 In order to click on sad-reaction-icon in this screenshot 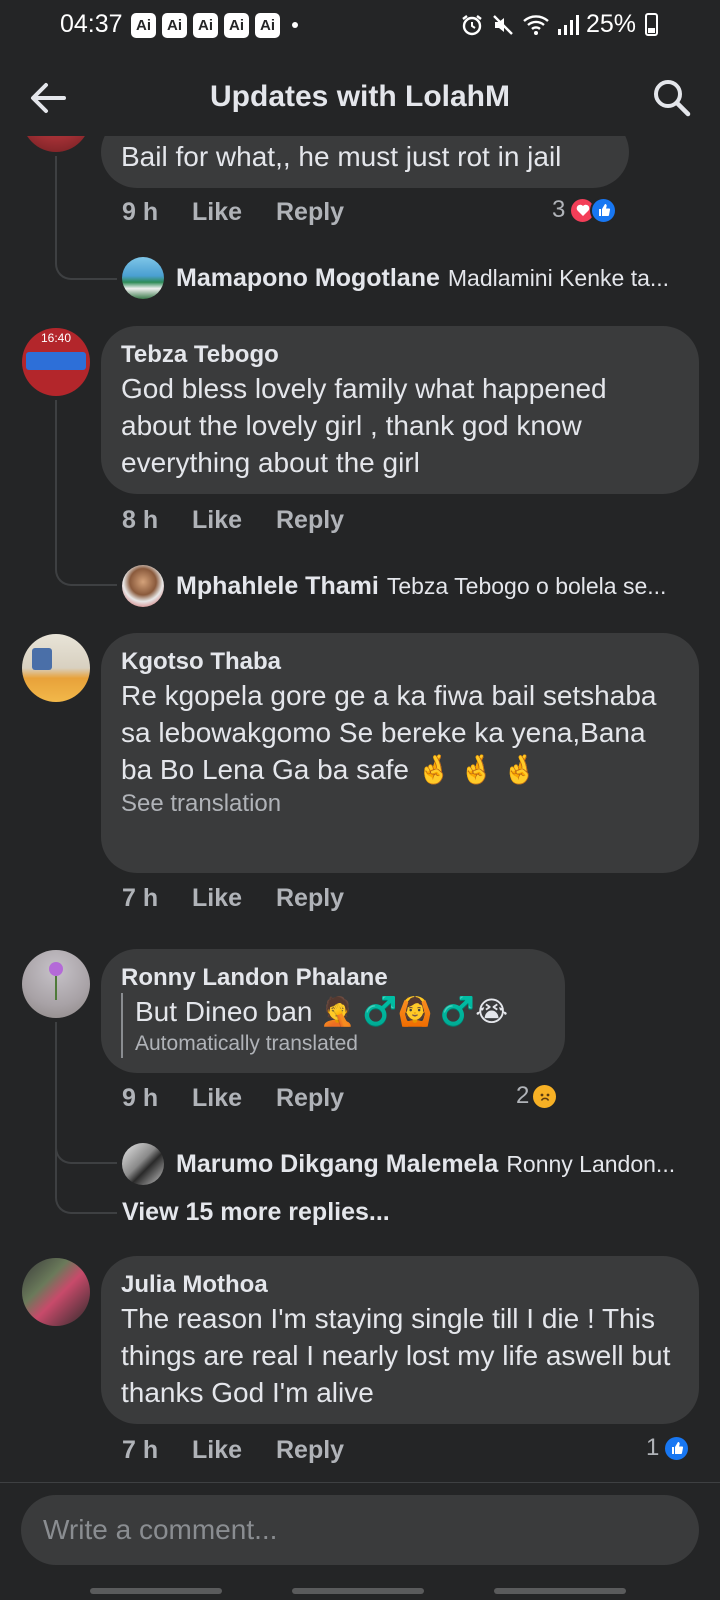, I will do `click(545, 1096)`.